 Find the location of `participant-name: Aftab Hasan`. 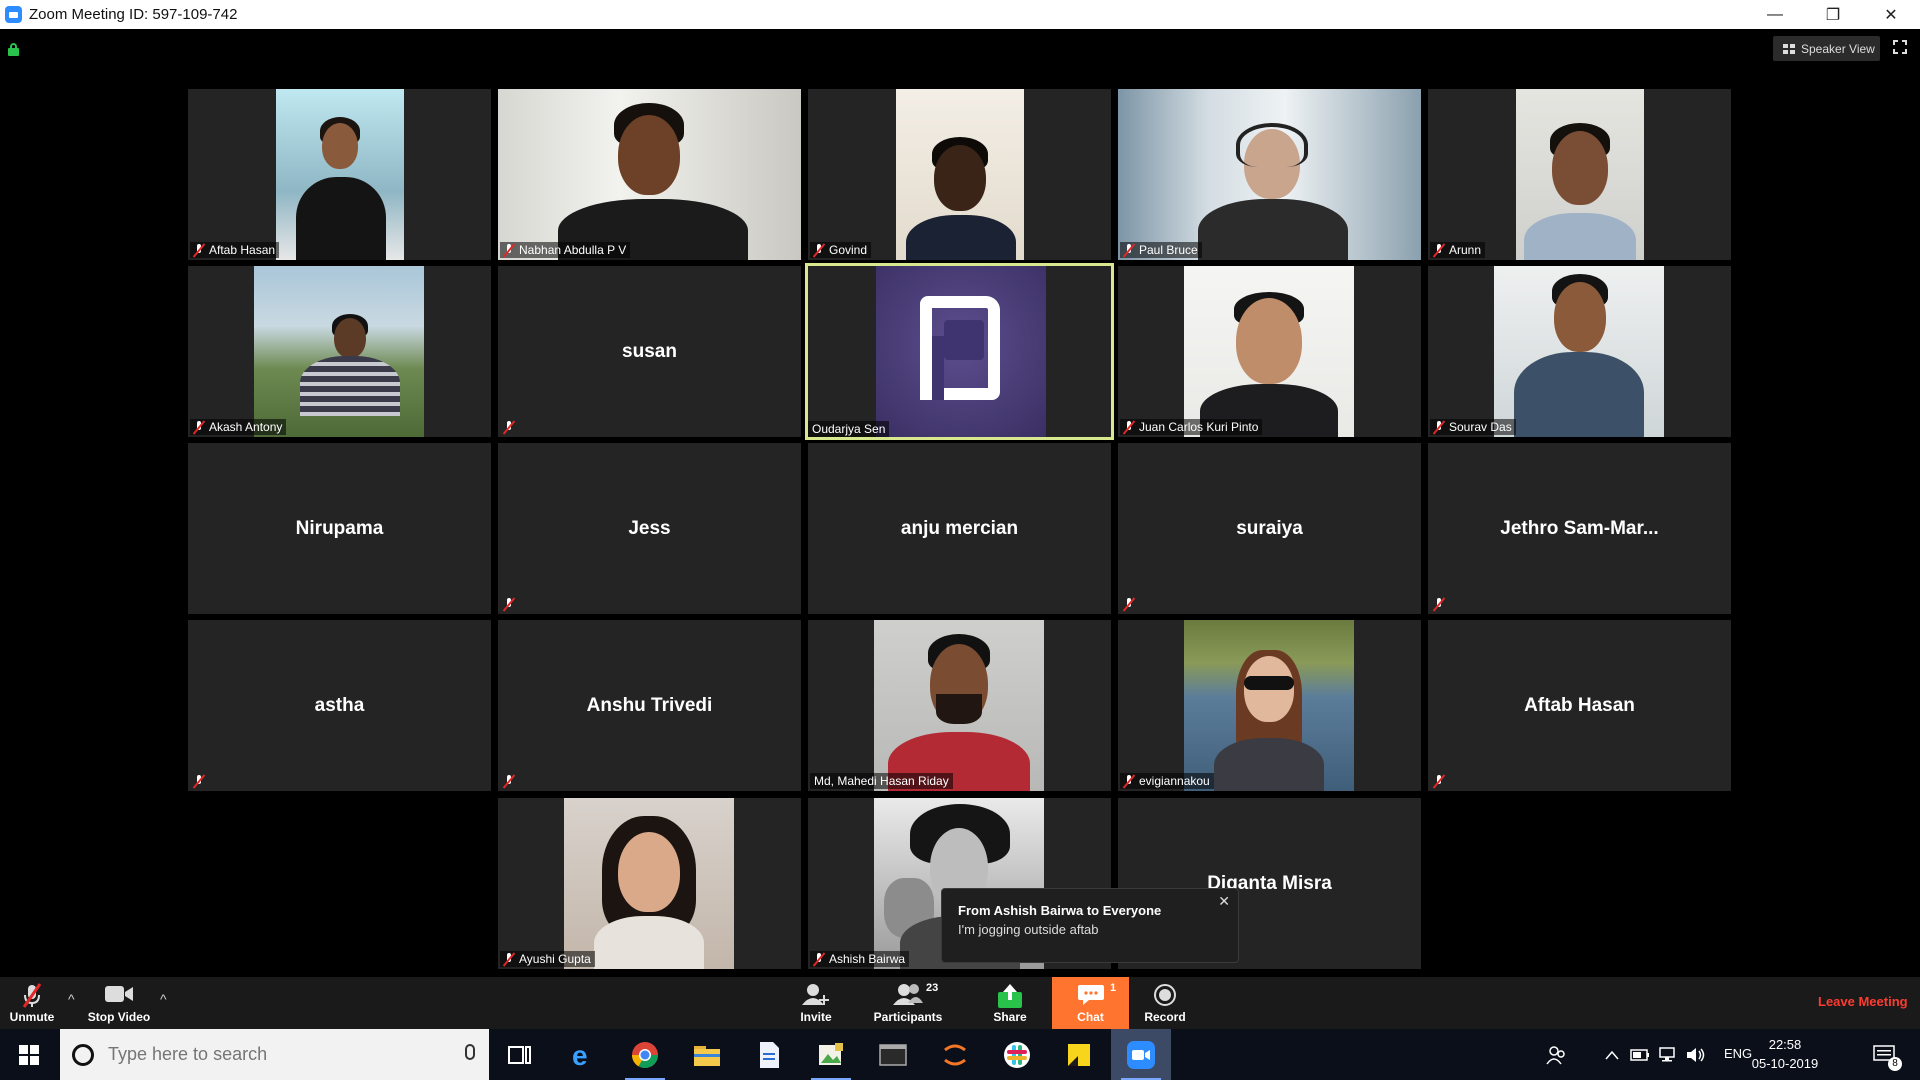

participant-name: Aftab Hasan is located at coordinates (1579, 705).